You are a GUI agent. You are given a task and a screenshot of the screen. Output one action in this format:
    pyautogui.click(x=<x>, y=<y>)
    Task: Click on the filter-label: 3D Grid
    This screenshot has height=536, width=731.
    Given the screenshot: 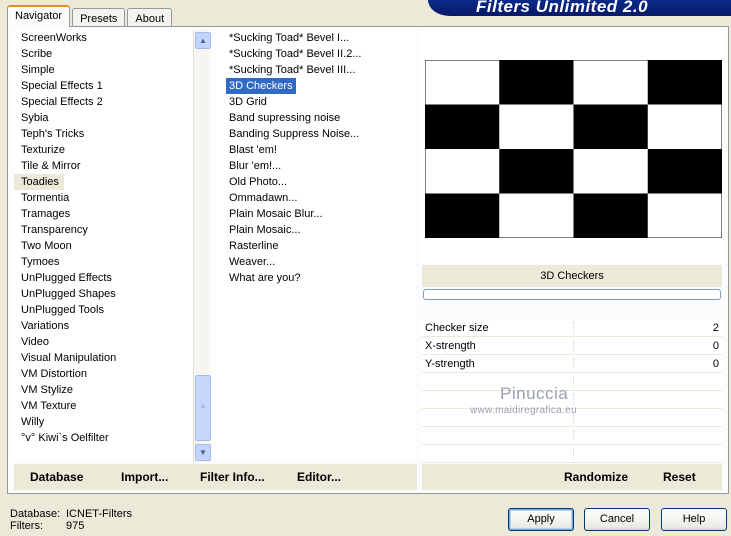 What is the action you would take?
    pyautogui.click(x=248, y=102)
    